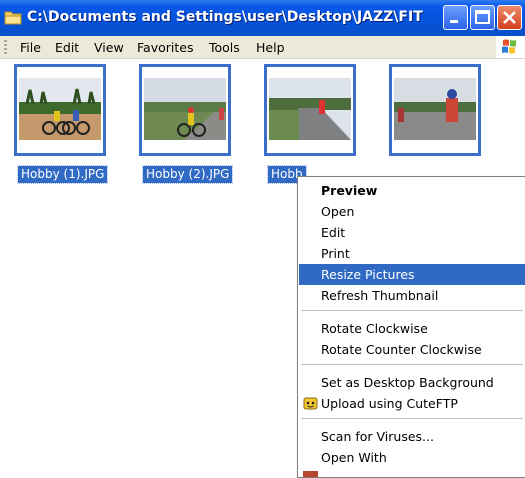 Image resolution: width=525 pixels, height=478 pixels. What do you see at coordinates (510, 47) in the screenshot?
I see `windows-logo-icon` at bounding box center [510, 47].